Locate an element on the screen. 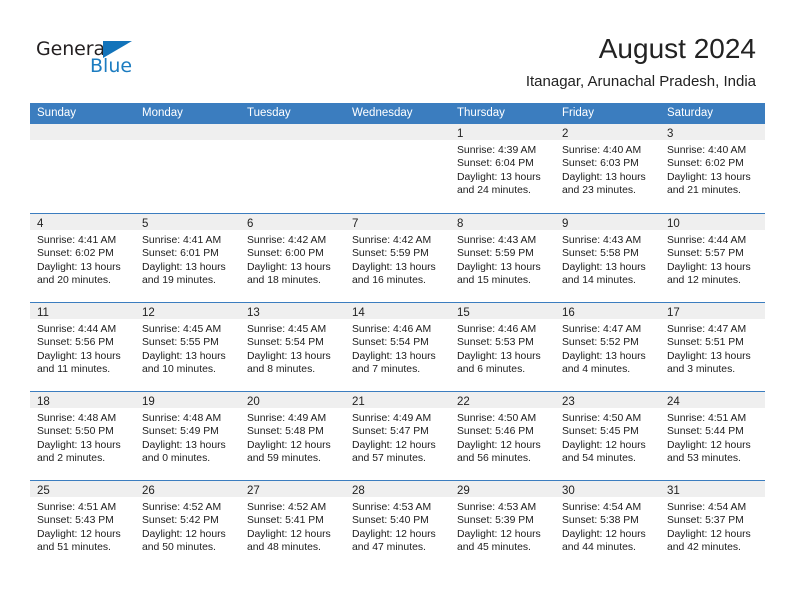 The height and width of the screenshot is (612, 792). day-number: 22 is located at coordinates (463, 402).